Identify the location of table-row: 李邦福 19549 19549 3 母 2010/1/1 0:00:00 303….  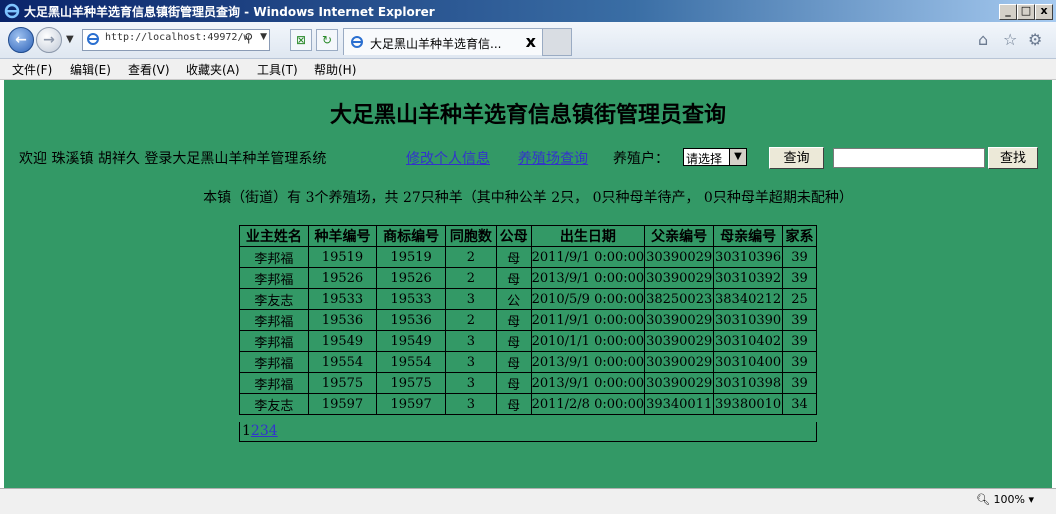
(528, 341).